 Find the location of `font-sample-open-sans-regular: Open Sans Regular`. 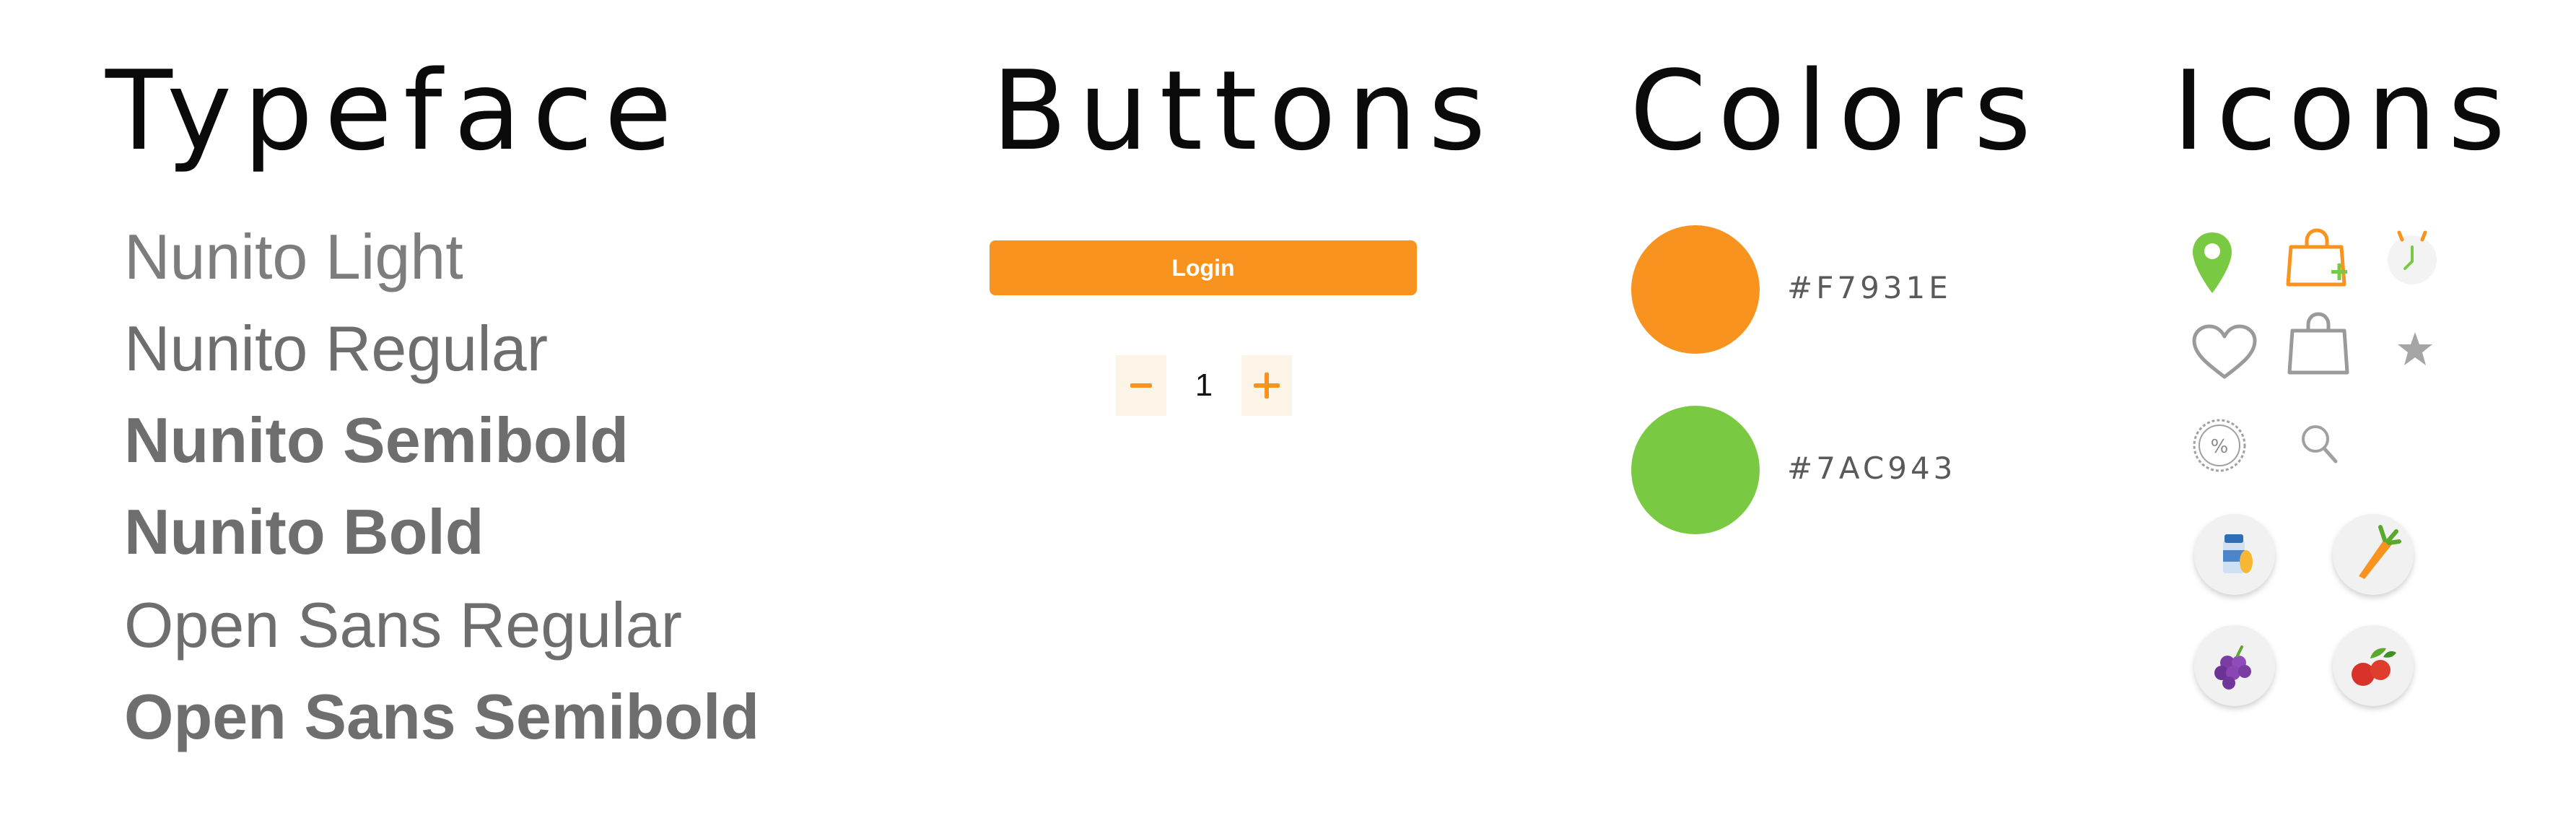

font-sample-open-sans-regular: Open Sans Regular is located at coordinates (403, 625).